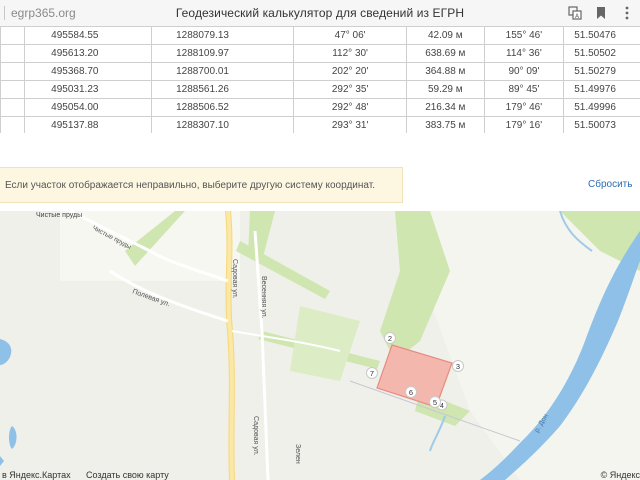 The width and height of the screenshot is (640, 480). What do you see at coordinates (88, 53) in the screenshot?
I see `table-cell-c1: 495613.20` at bounding box center [88, 53].